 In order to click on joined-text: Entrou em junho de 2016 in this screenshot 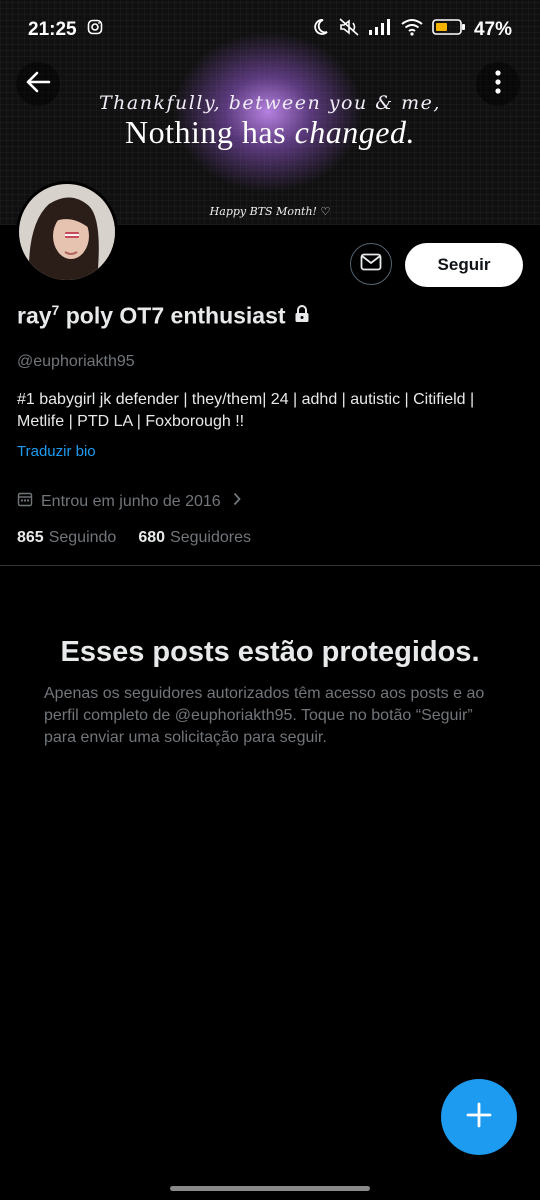, I will do `click(131, 501)`.